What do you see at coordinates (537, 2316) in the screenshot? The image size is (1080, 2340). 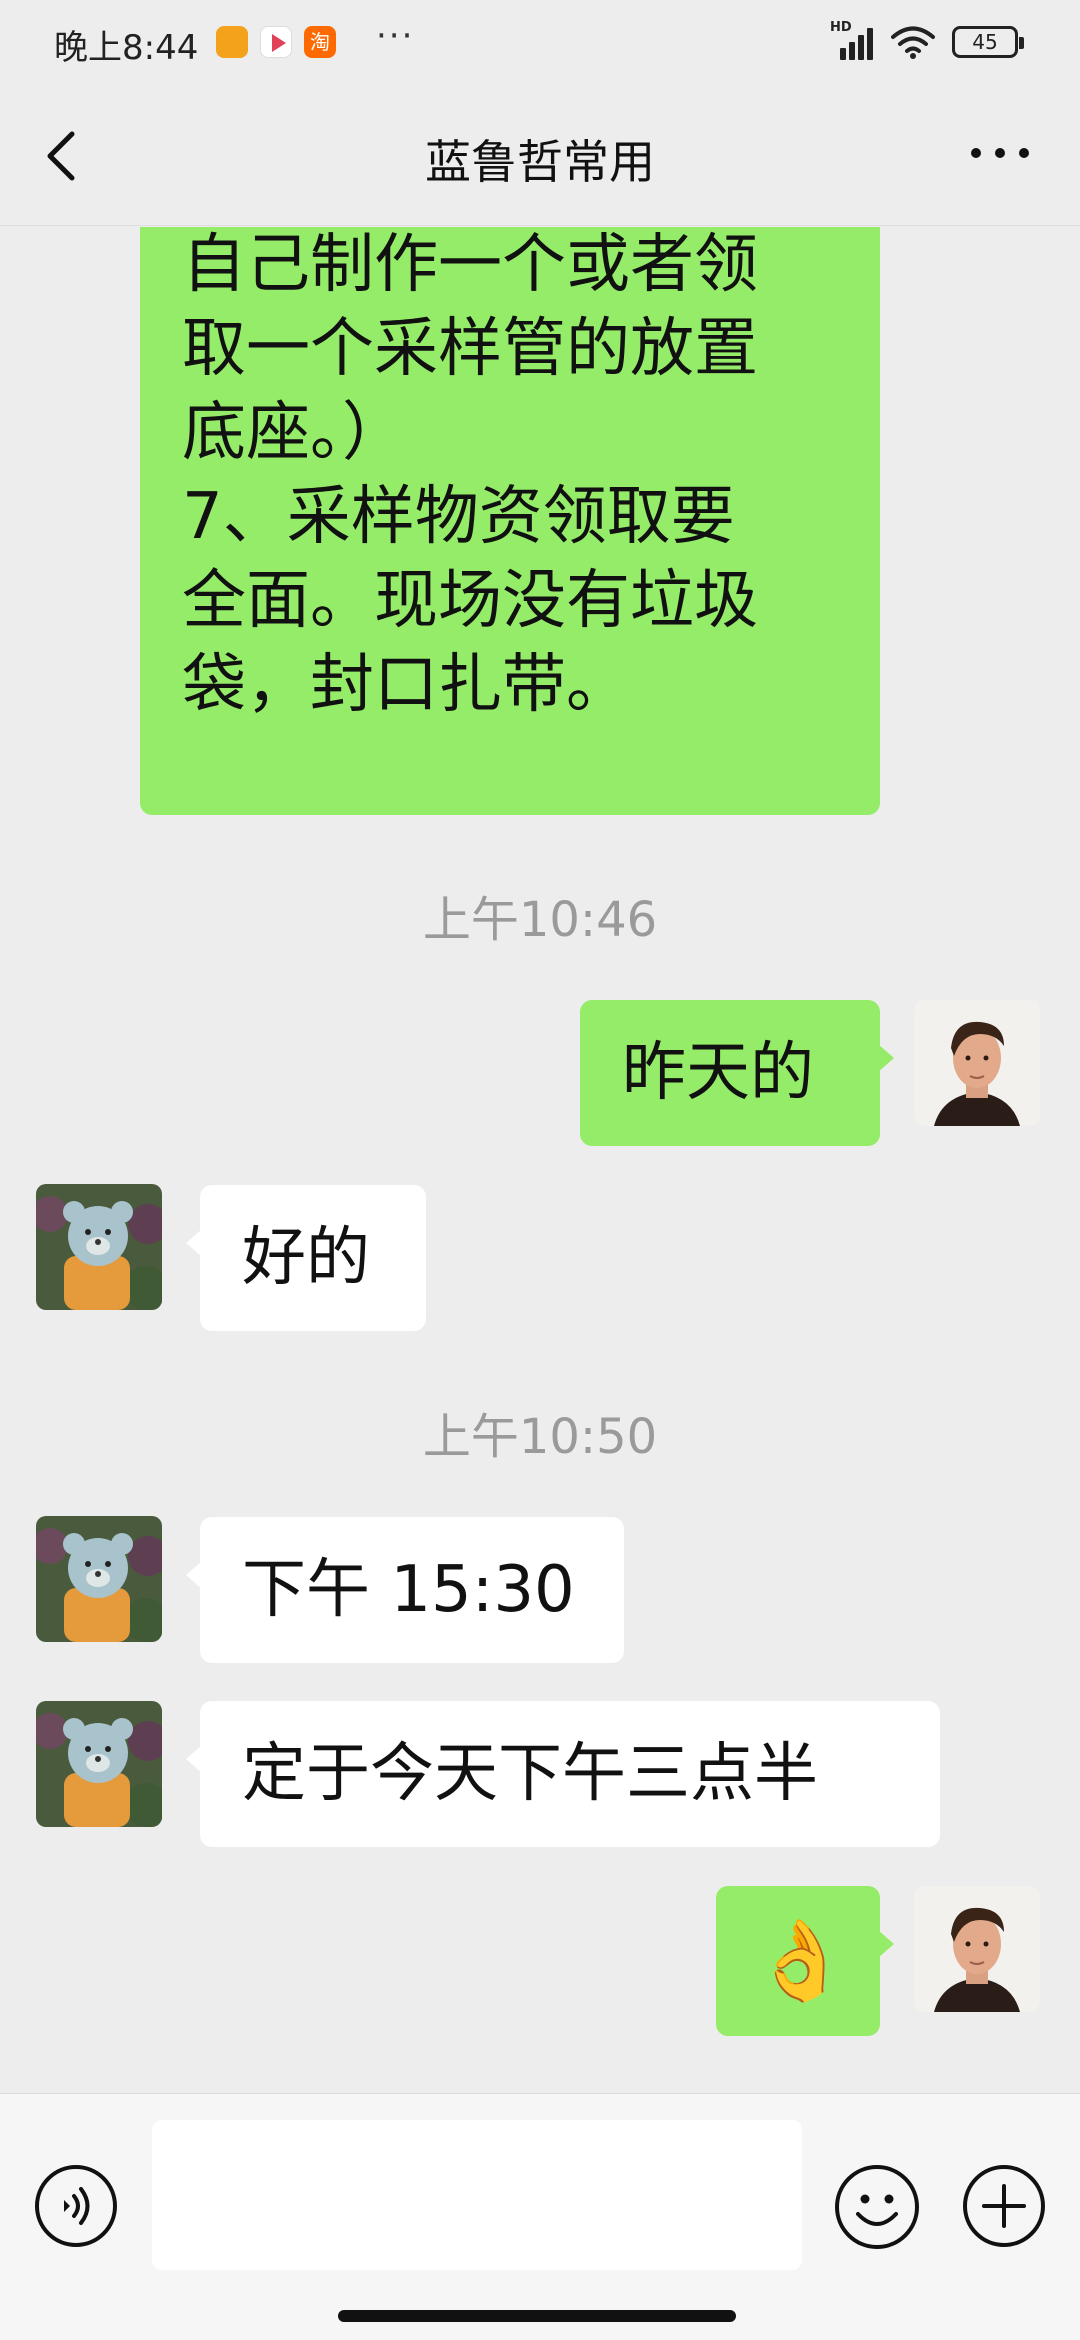 I see `home-indicator` at bounding box center [537, 2316].